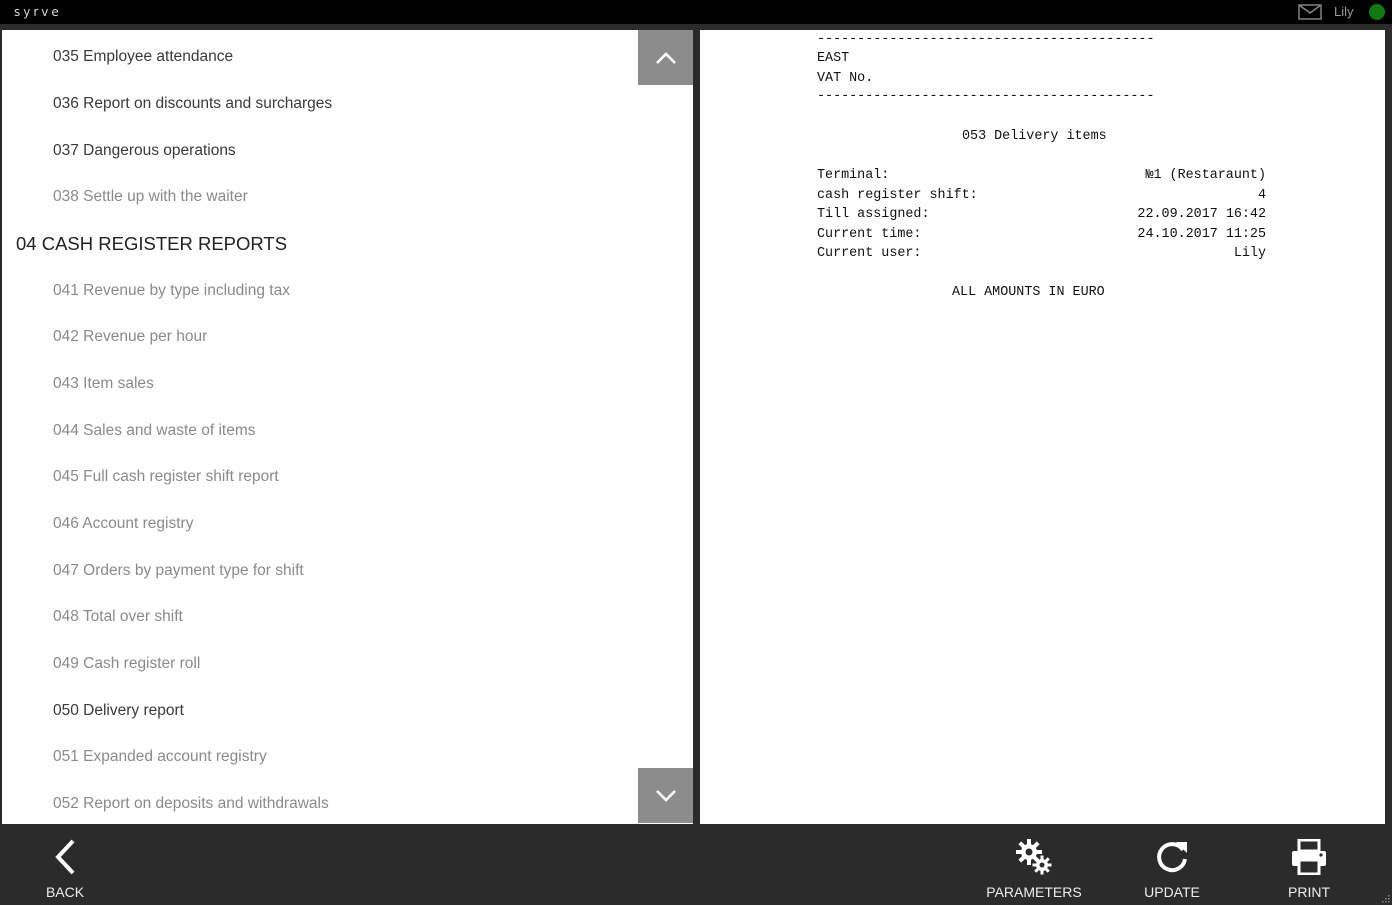 The image size is (1392, 905). What do you see at coordinates (869, 253) in the screenshot?
I see `report-field-label: Current user:` at bounding box center [869, 253].